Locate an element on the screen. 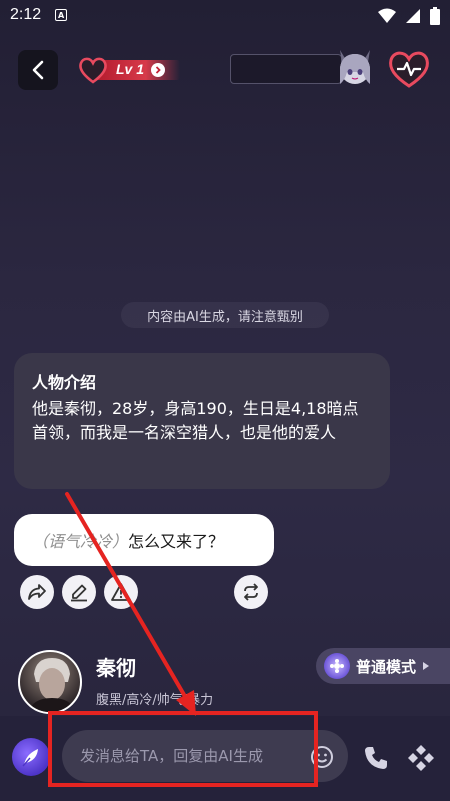 The width and height of the screenshot is (450, 801). notification-a-icon: A is located at coordinates (61, 15).